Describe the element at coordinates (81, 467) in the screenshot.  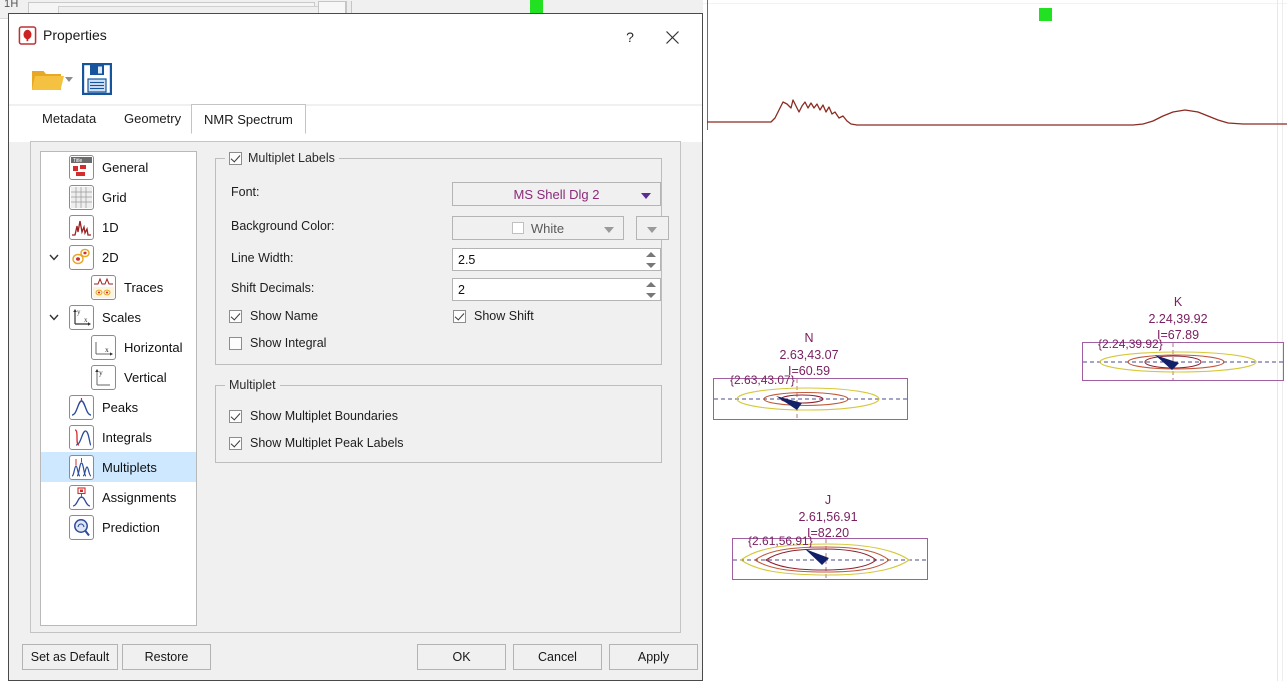
I see `multiplets-icon` at that location.